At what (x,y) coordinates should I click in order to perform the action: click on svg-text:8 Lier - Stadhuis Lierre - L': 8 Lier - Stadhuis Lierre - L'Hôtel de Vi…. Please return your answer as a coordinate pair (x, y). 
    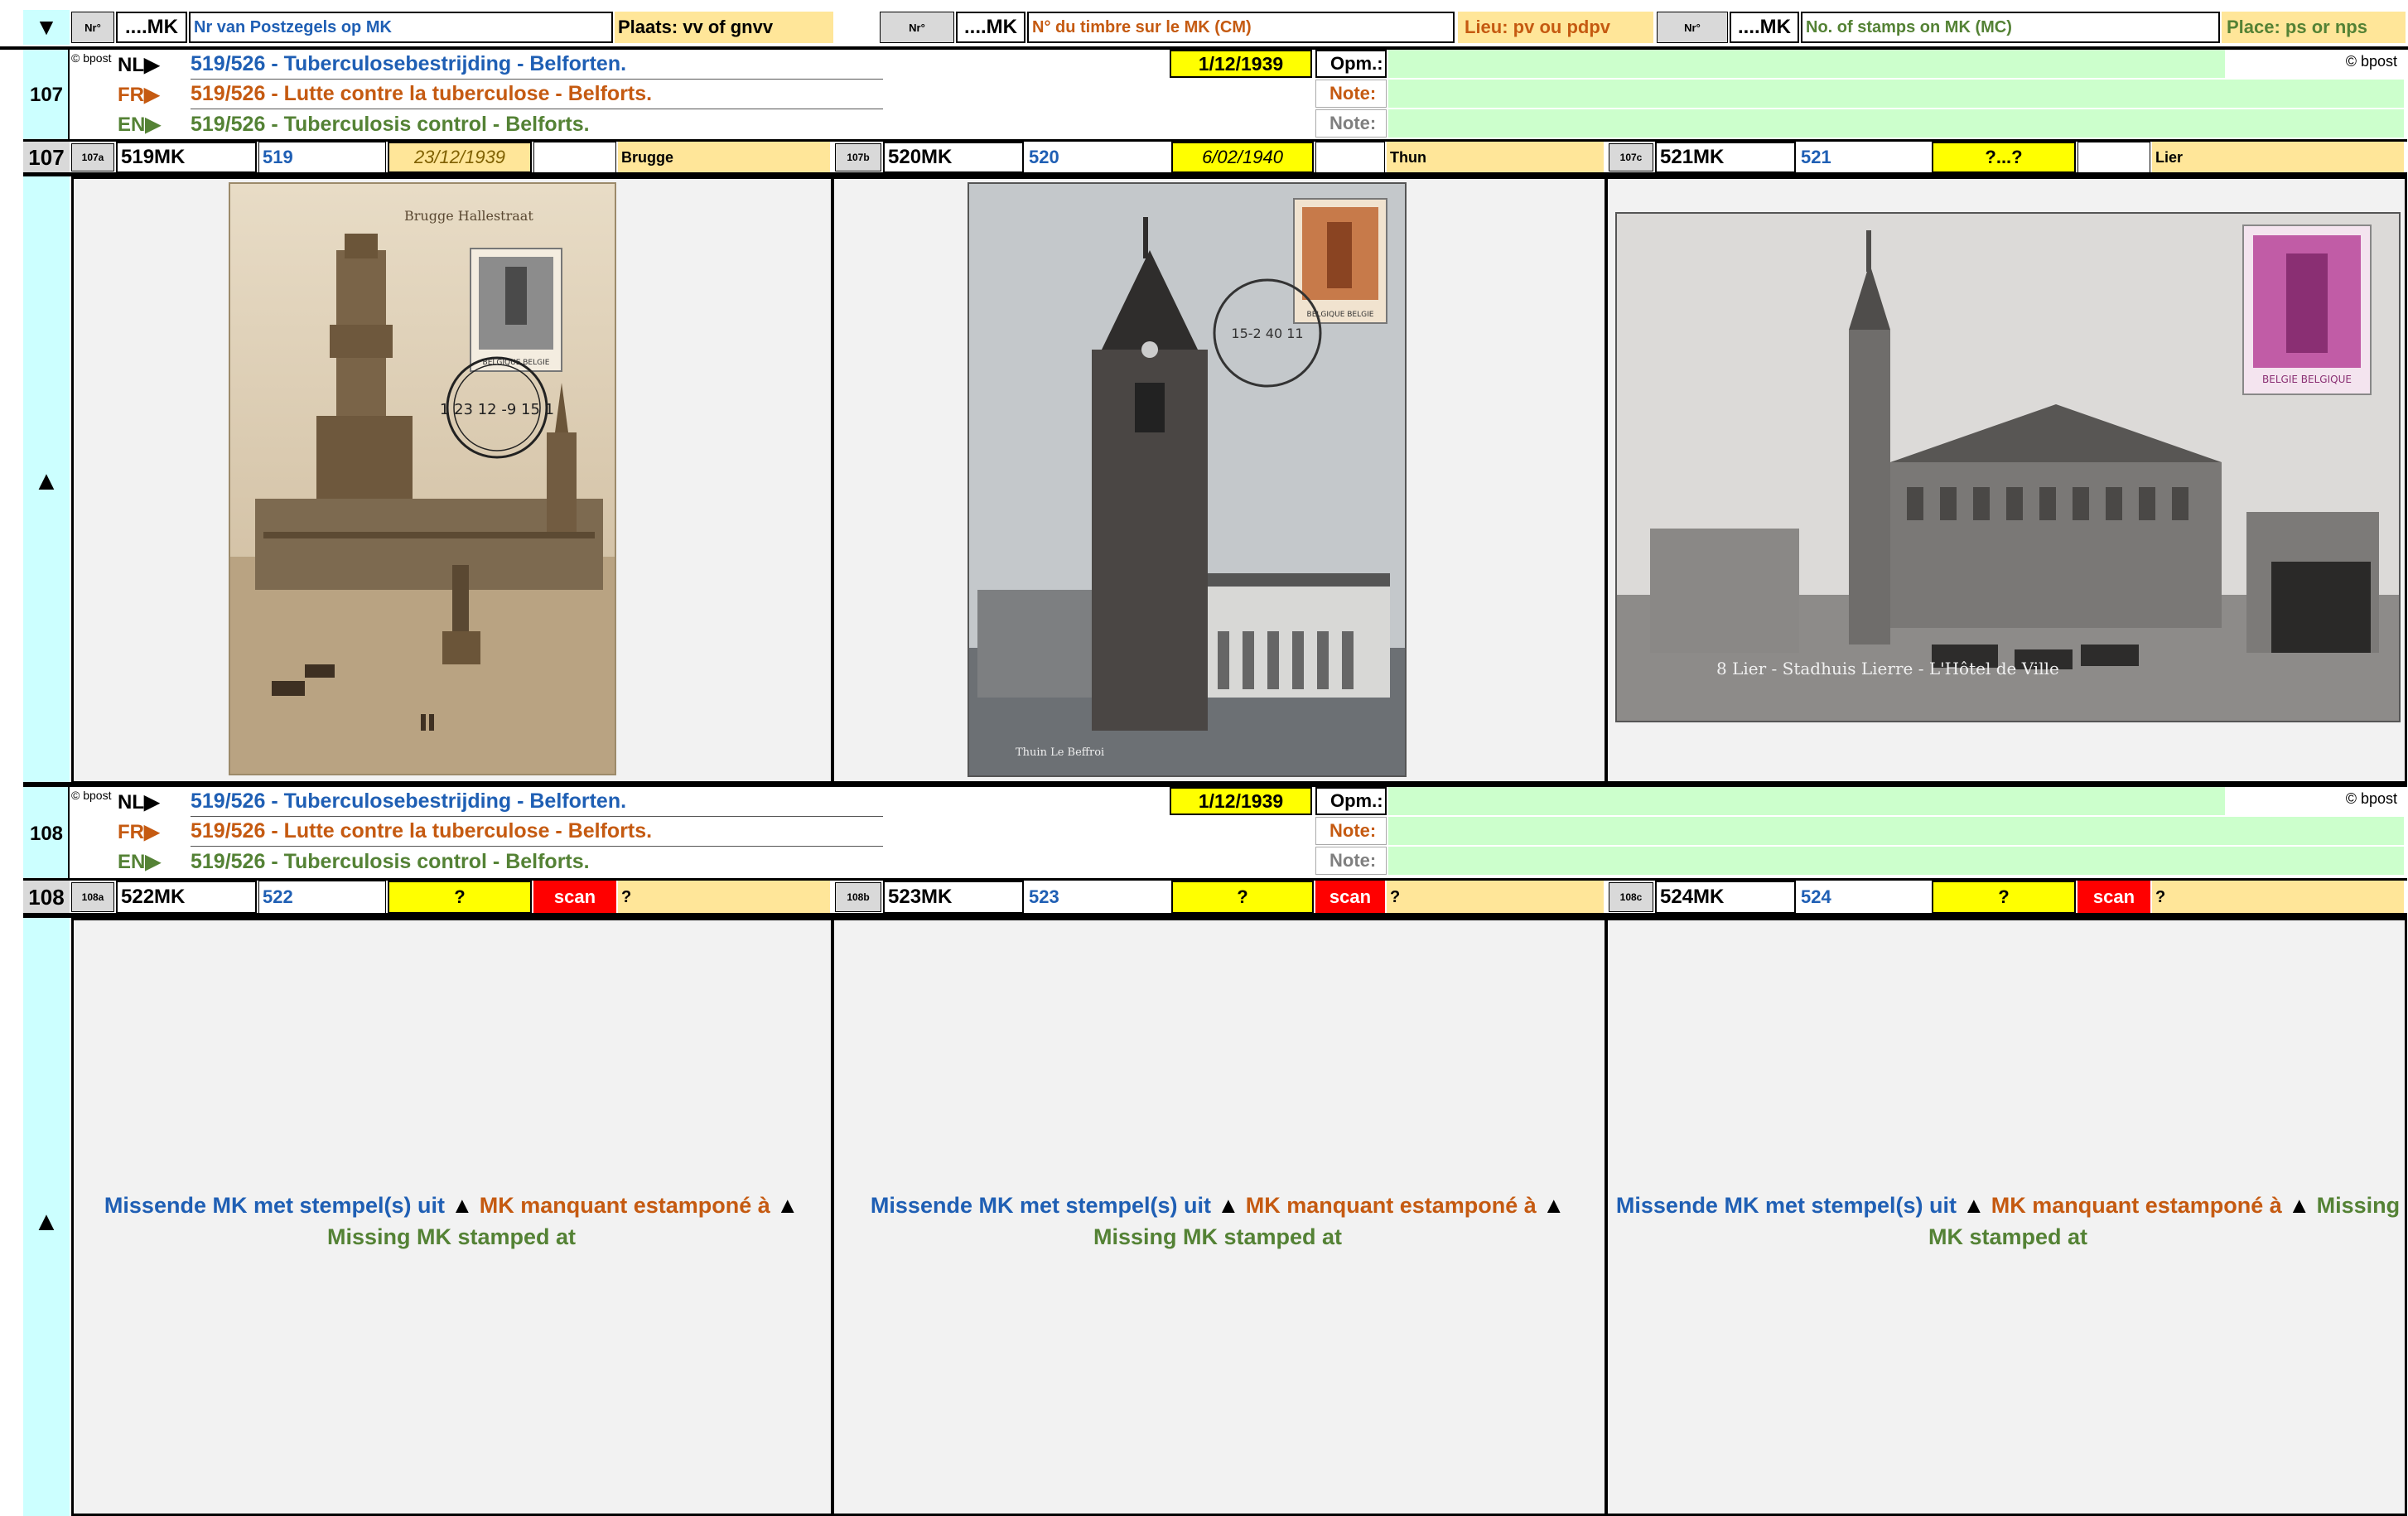
    Looking at the image, I should click on (1887, 668).